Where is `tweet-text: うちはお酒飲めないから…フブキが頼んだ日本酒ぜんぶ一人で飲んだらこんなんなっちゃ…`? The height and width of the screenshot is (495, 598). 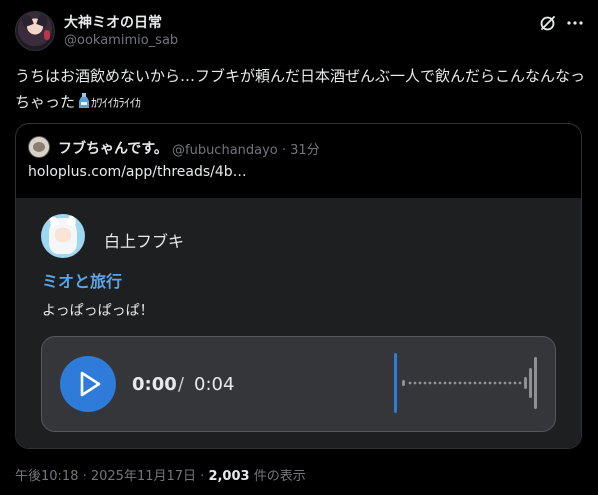
tweet-text: うちはお酒飲めないから…フブキが頼んだ日本酒ぜんぶ一人で飲んだらこんなんなっちゃ… is located at coordinates (300, 89).